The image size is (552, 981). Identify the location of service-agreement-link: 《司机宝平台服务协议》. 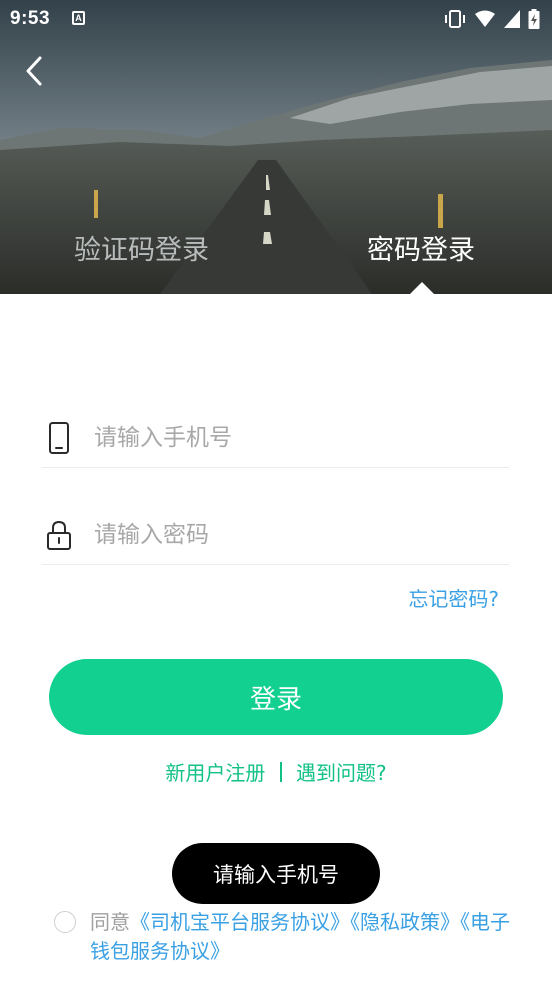
(240, 922).